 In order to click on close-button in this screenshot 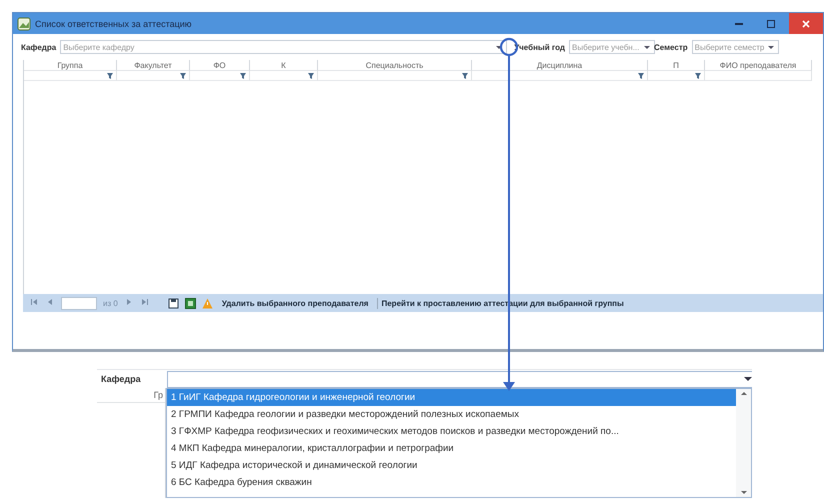, I will do `click(806, 23)`.